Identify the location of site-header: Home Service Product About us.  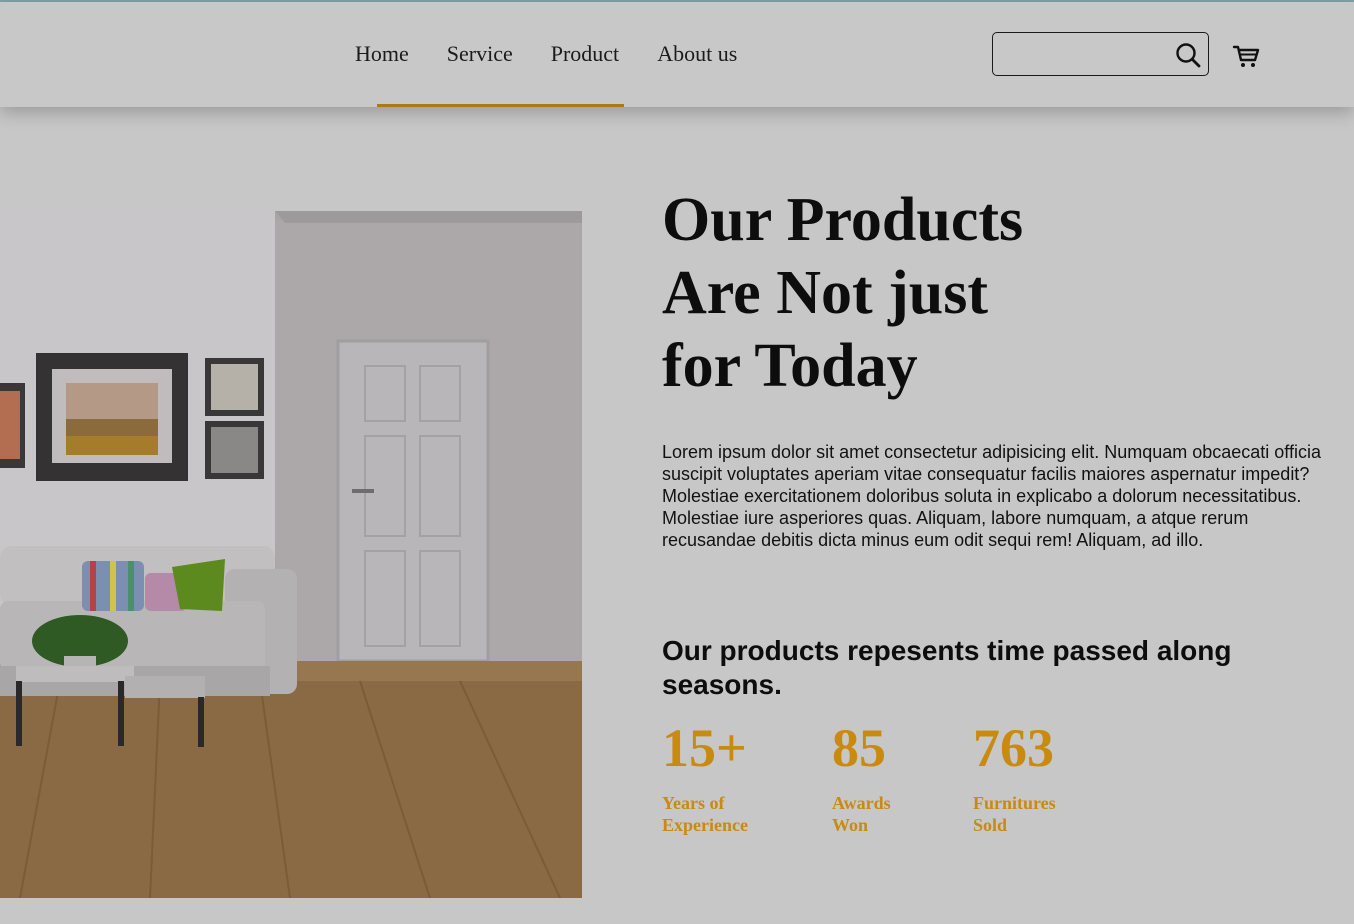
(677, 54).